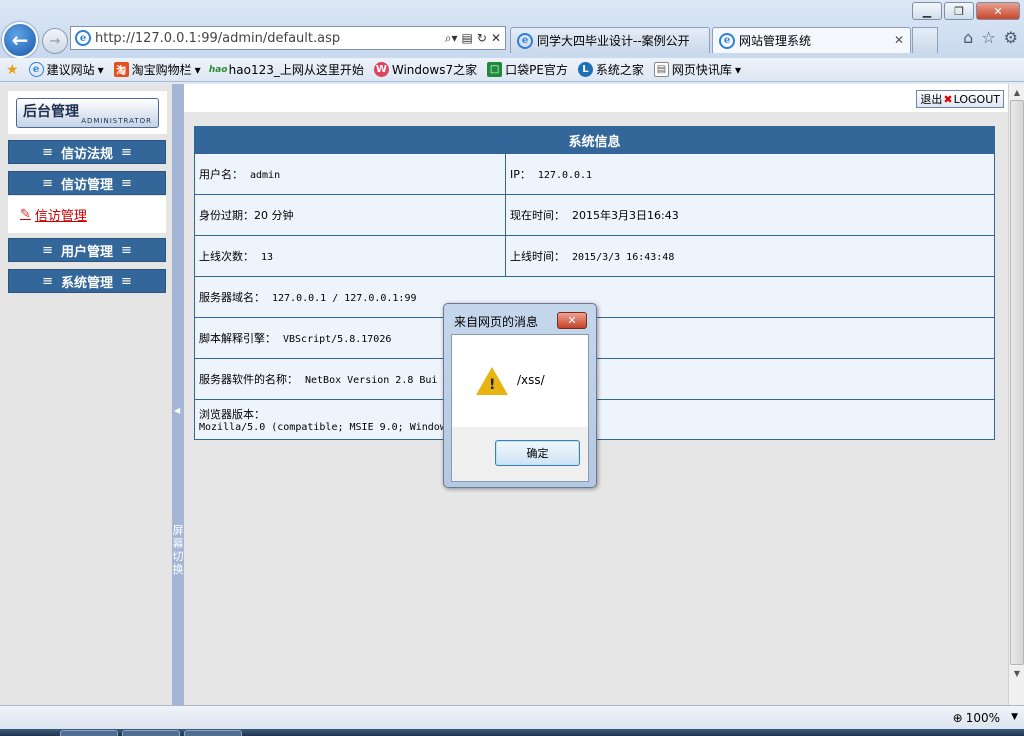 Image resolution: width=1024 pixels, height=736 pixels. I want to click on logo-subtitle: ADMINISTRATOR, so click(116, 120).